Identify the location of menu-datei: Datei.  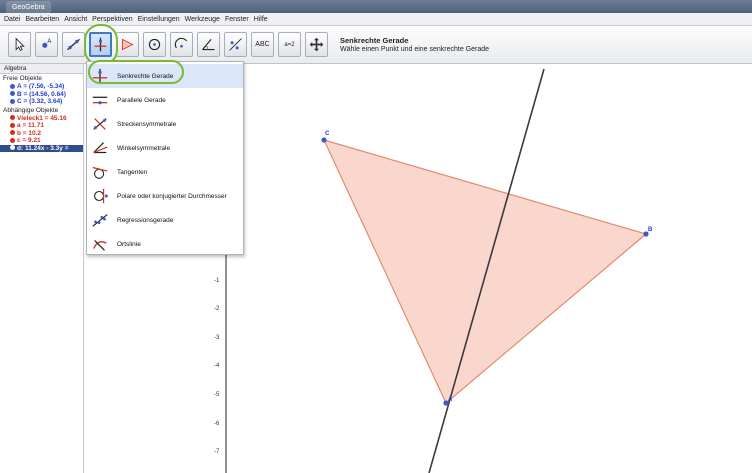
(12, 19).